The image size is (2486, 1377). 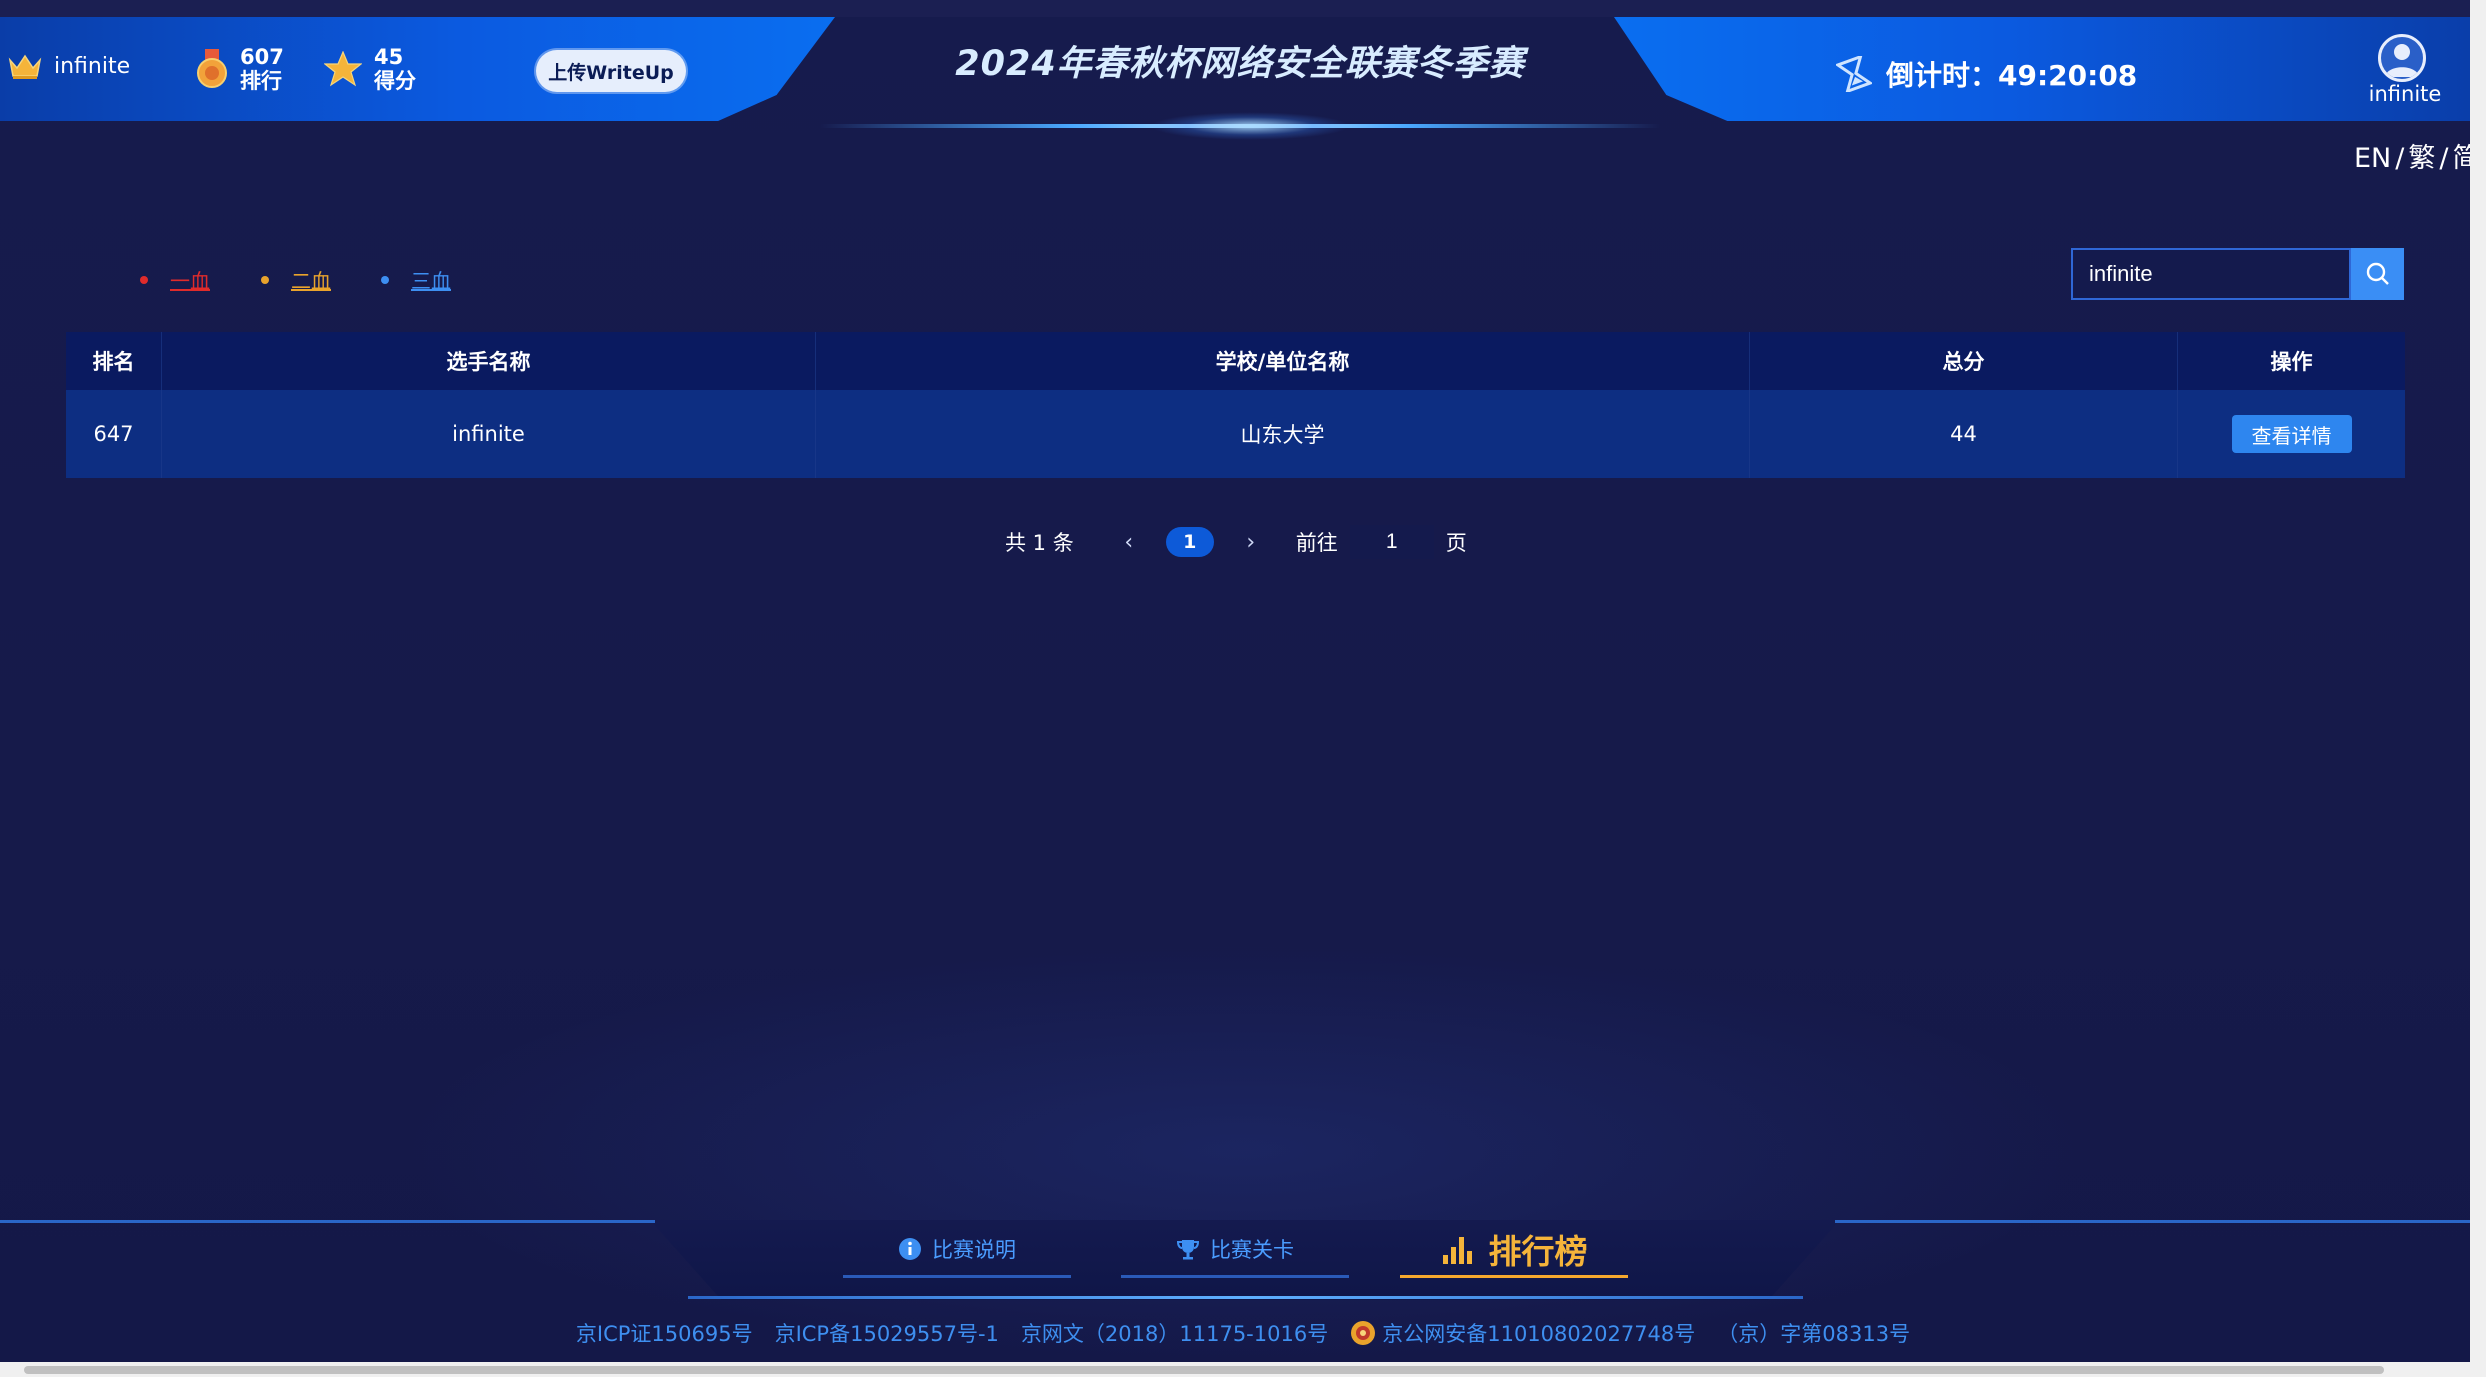 I want to click on footer-police-record-wrap: 京公网安备11010802027748号, so click(x=1522, y=1333).